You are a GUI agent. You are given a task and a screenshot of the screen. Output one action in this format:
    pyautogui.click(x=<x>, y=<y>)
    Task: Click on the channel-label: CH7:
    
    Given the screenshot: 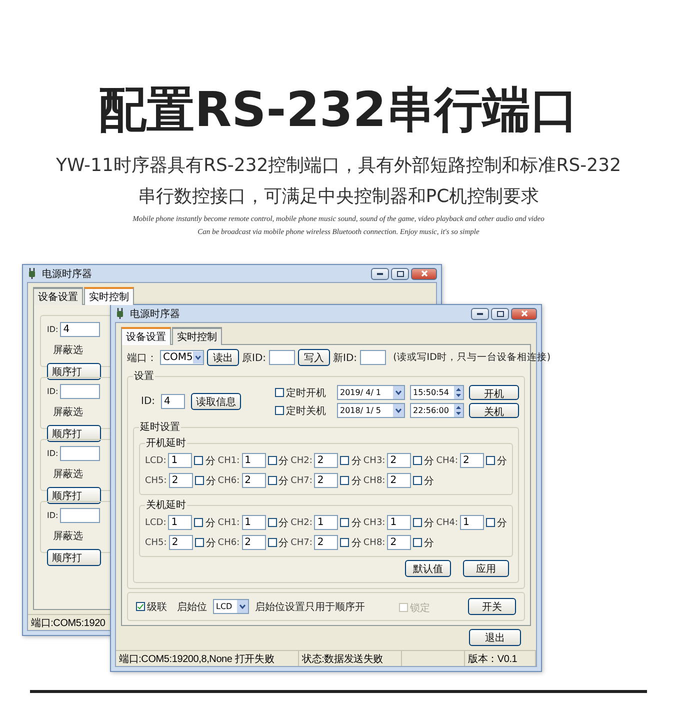 What is the action you would take?
    pyautogui.click(x=301, y=481)
    